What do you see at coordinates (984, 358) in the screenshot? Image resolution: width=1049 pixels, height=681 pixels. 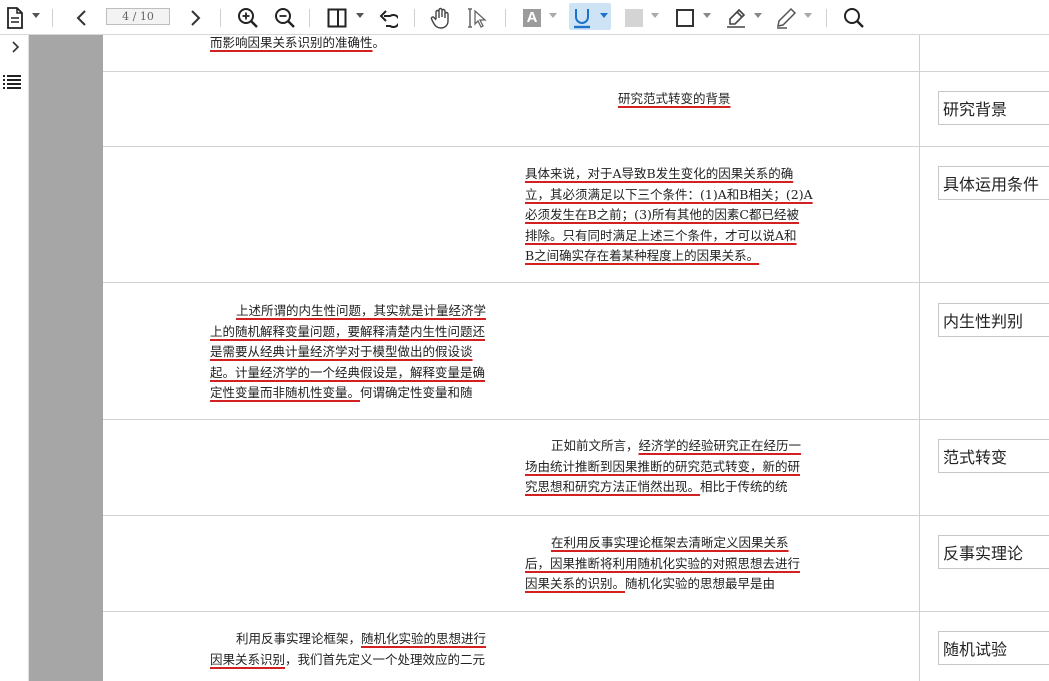 I see `annotation-panel` at bounding box center [984, 358].